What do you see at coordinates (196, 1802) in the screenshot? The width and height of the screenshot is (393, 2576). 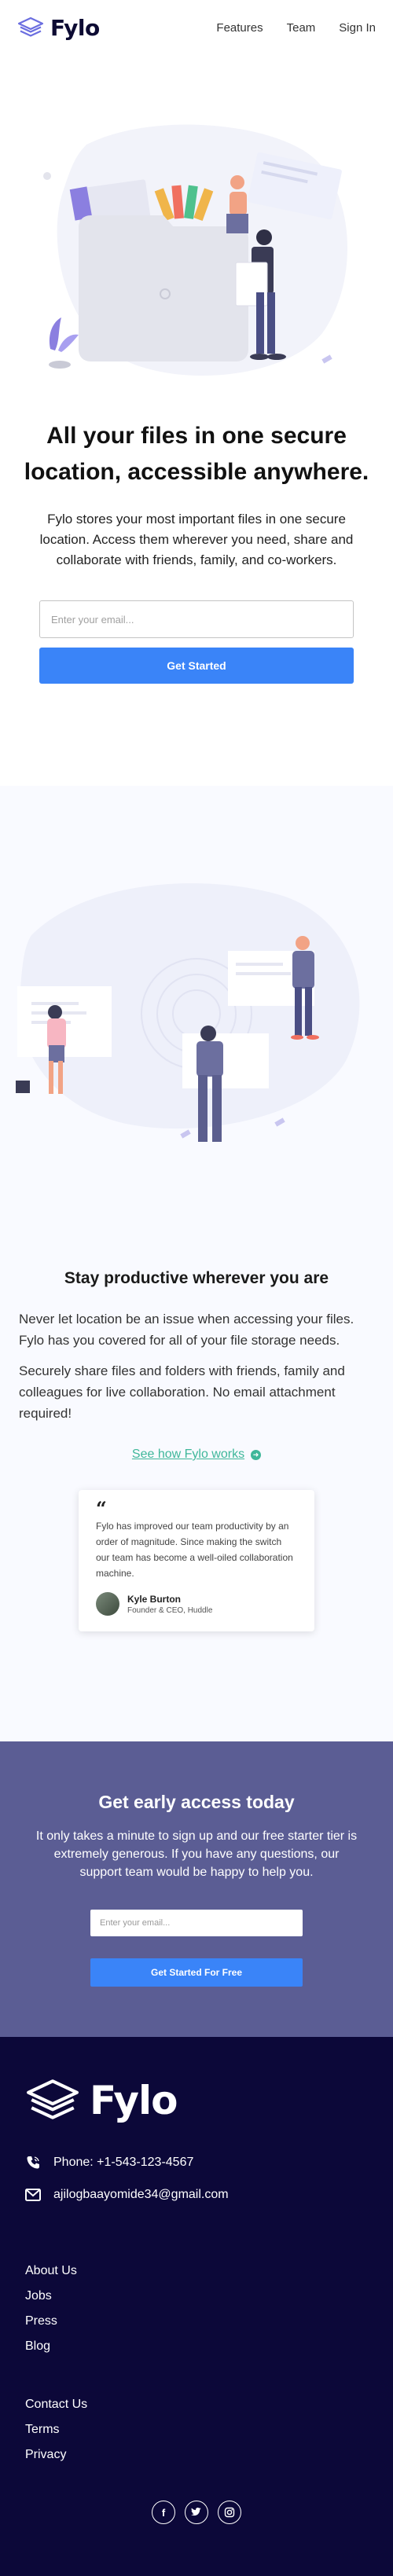 I see `cta-title: Get early access today` at bounding box center [196, 1802].